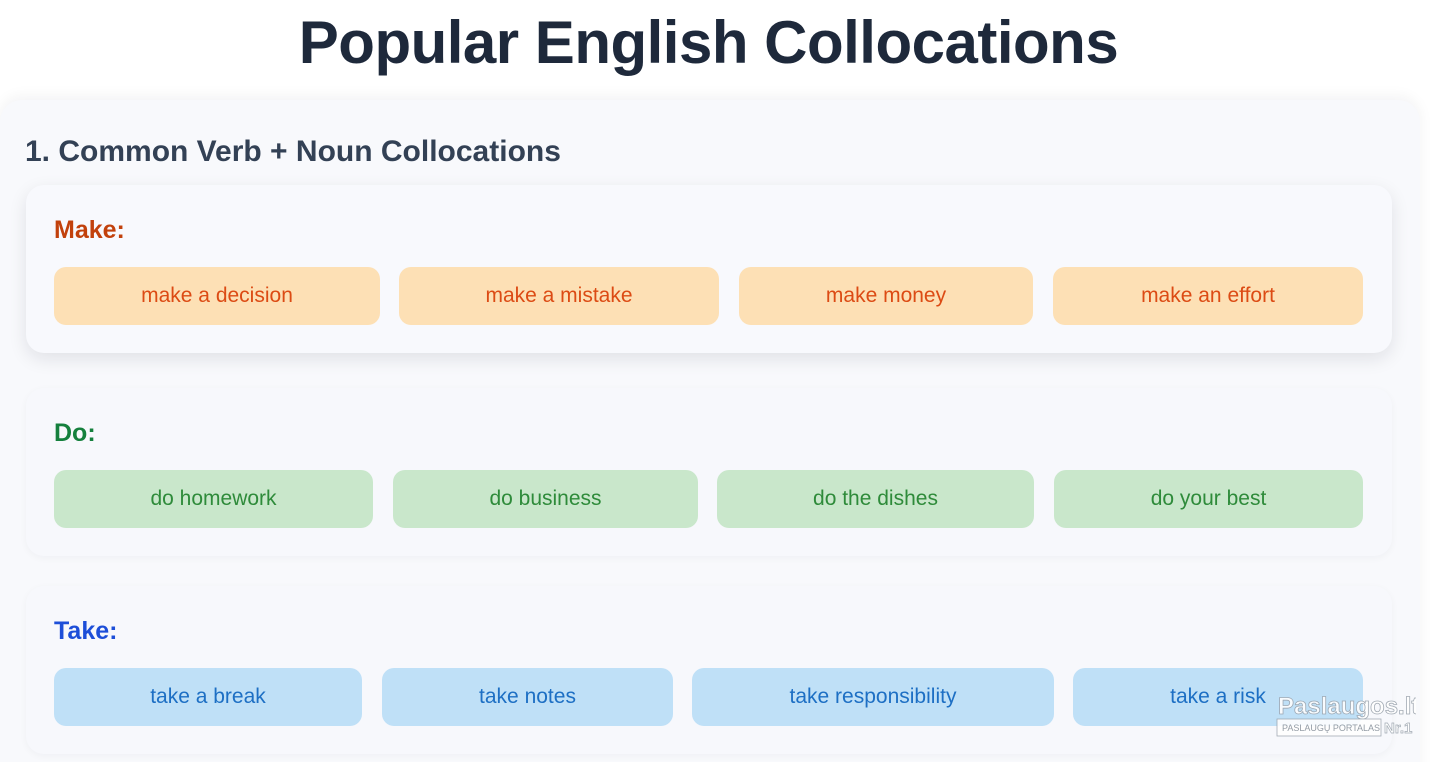  What do you see at coordinates (1208, 499) in the screenshot?
I see `chip-do-your-best: do your best` at bounding box center [1208, 499].